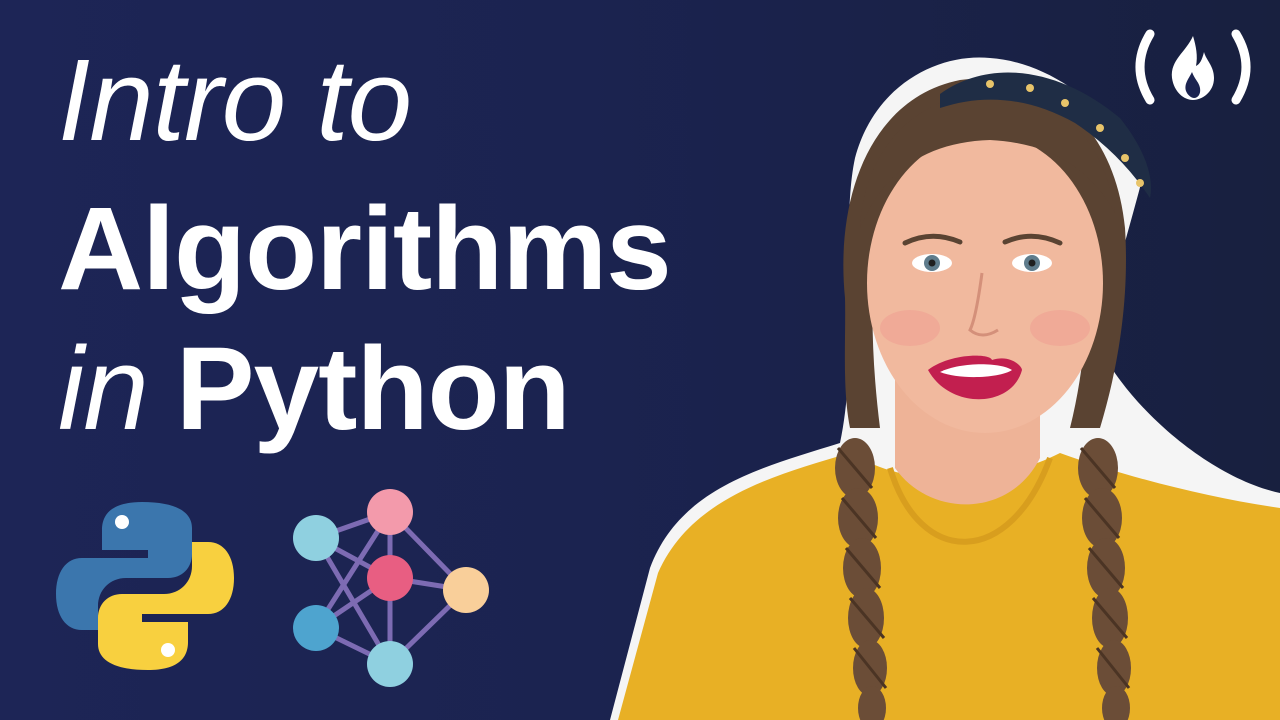 The image size is (1280, 720). What do you see at coordinates (365, 249) in the screenshot?
I see `title-line-algorithms: Algorithms` at bounding box center [365, 249].